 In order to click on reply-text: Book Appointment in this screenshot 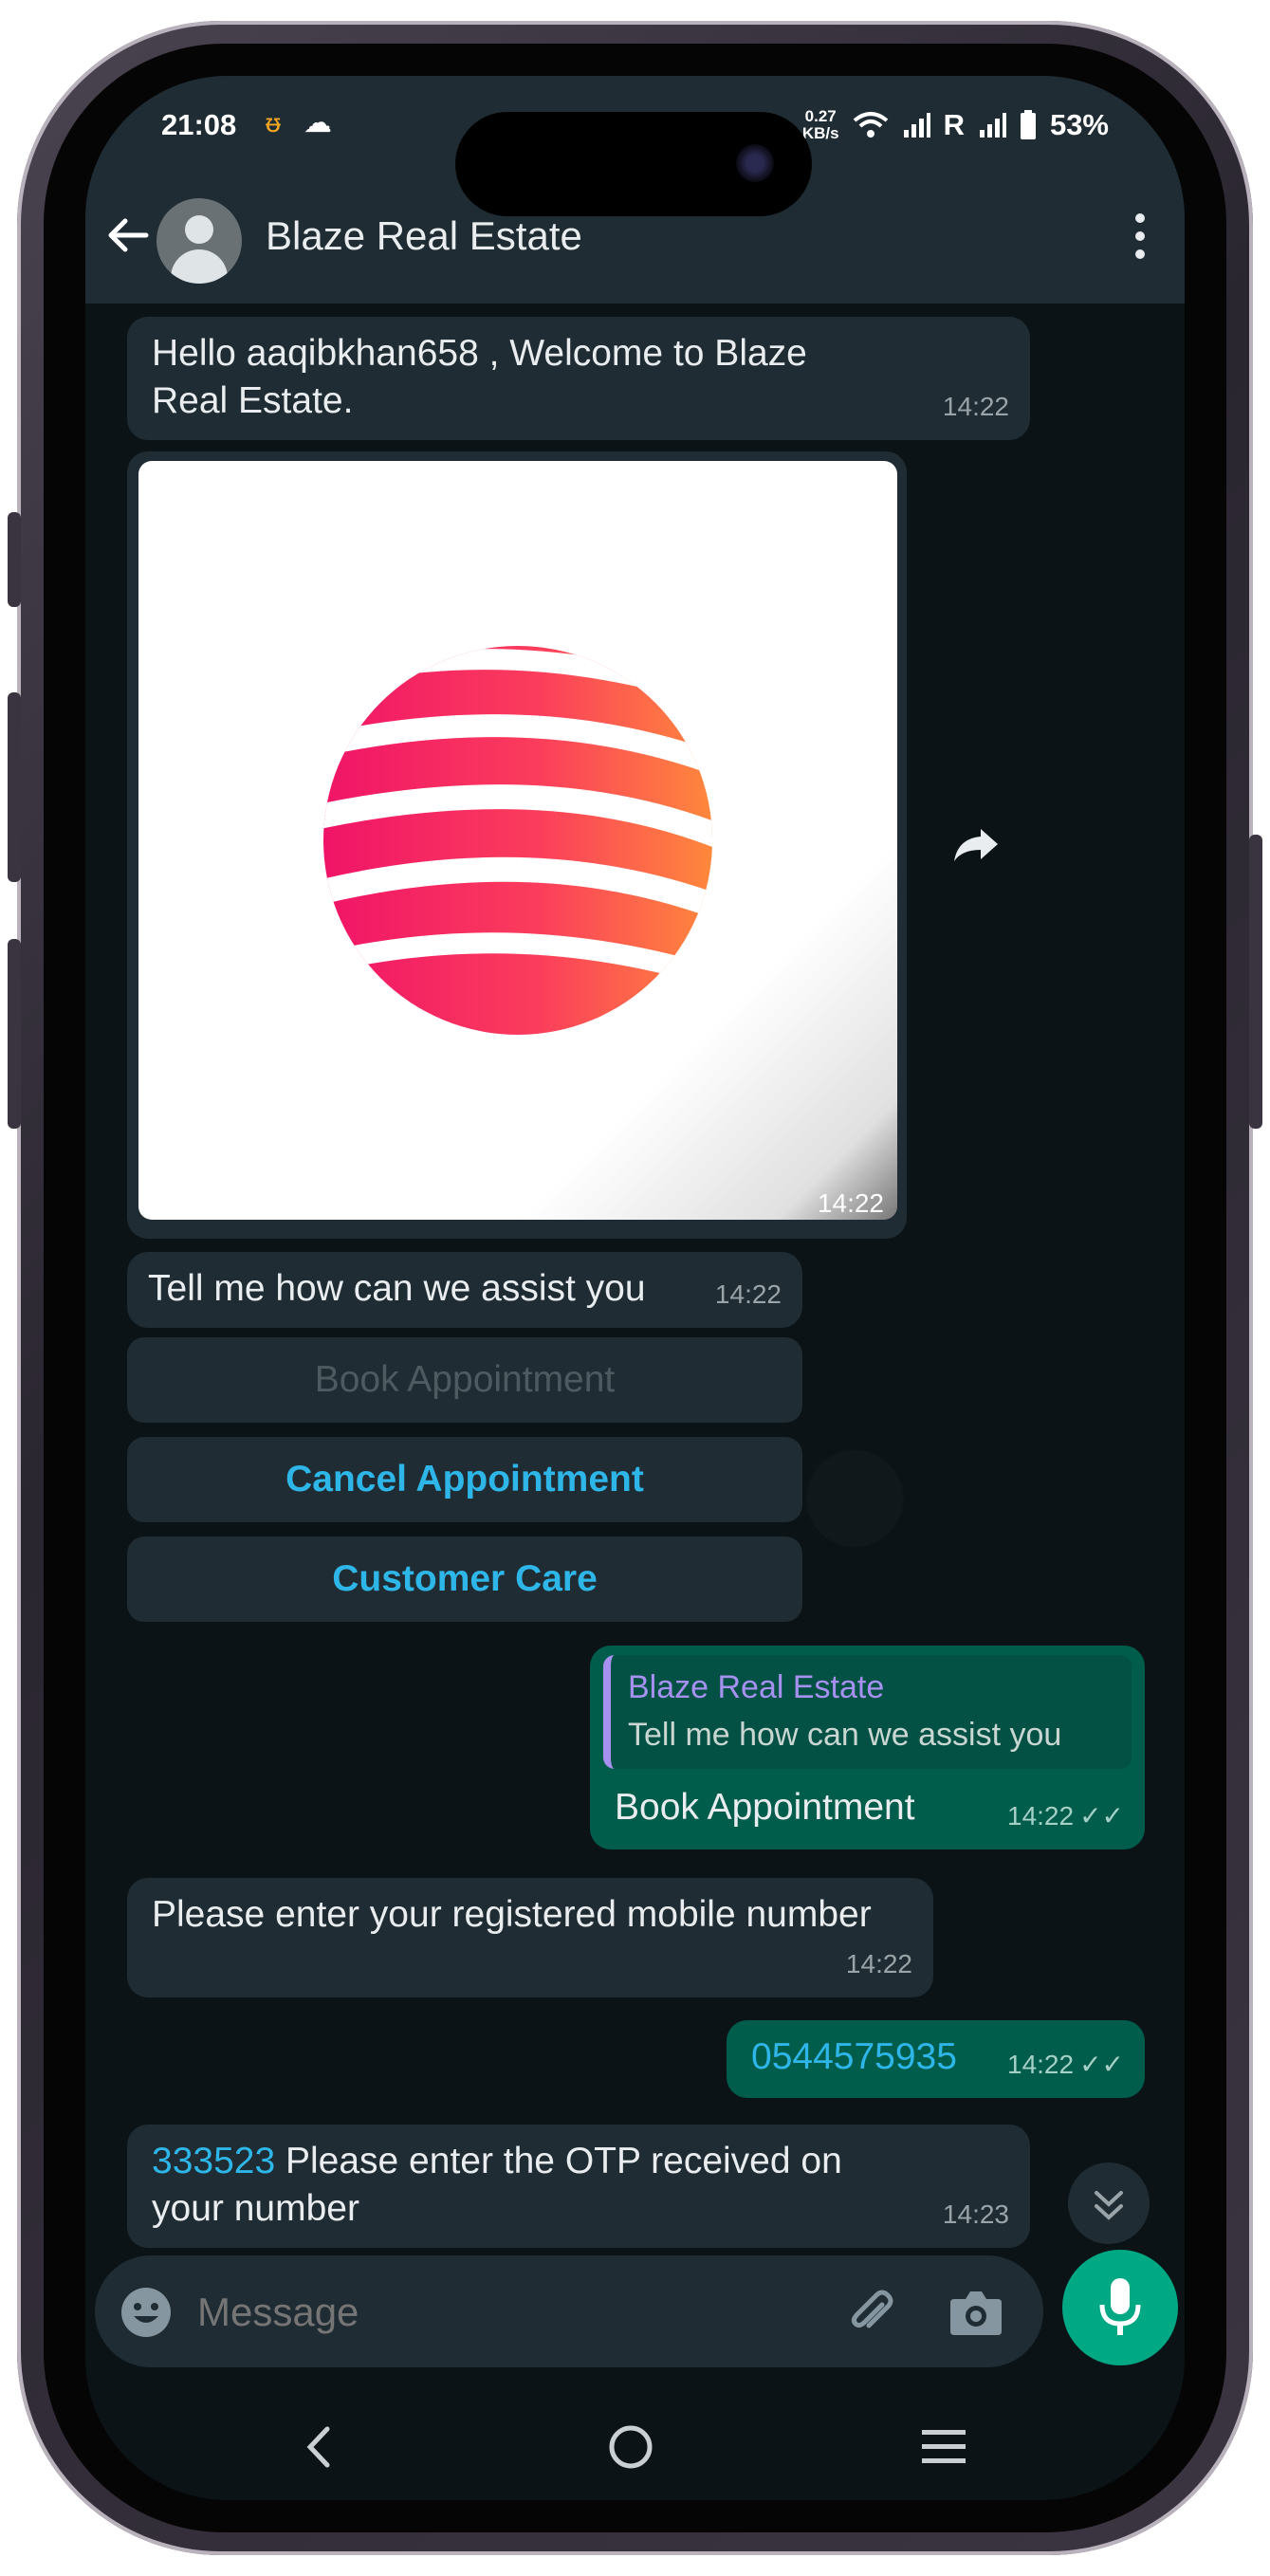, I will do `click(765, 1807)`.